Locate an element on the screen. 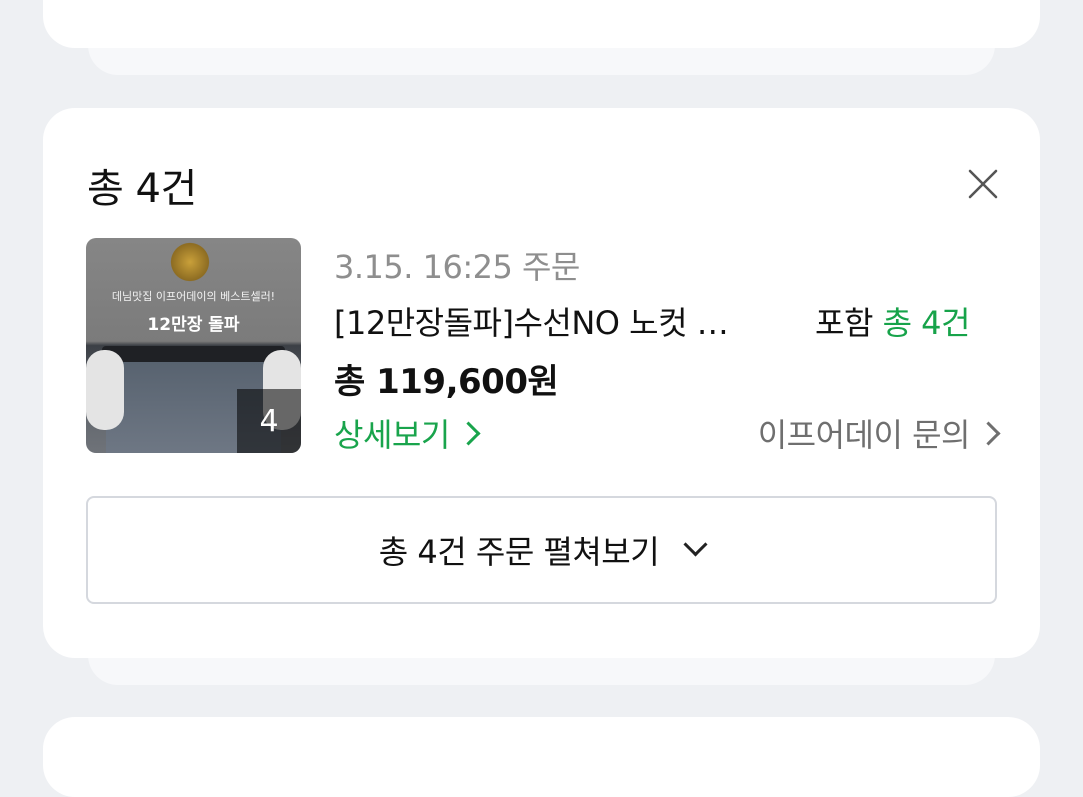 The height and width of the screenshot is (797, 1083). item-count-badge: 4 is located at coordinates (269, 421).